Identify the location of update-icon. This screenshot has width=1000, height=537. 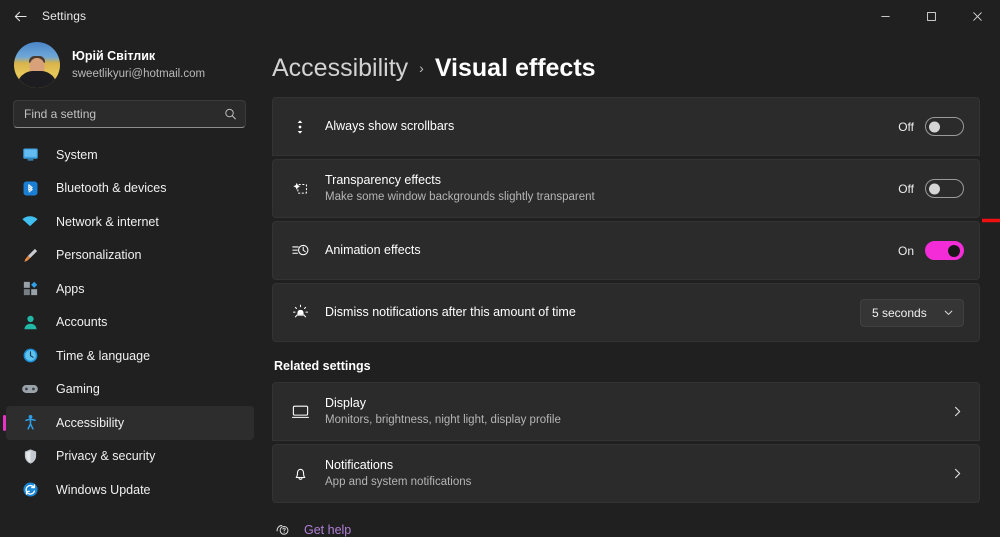
(30, 490).